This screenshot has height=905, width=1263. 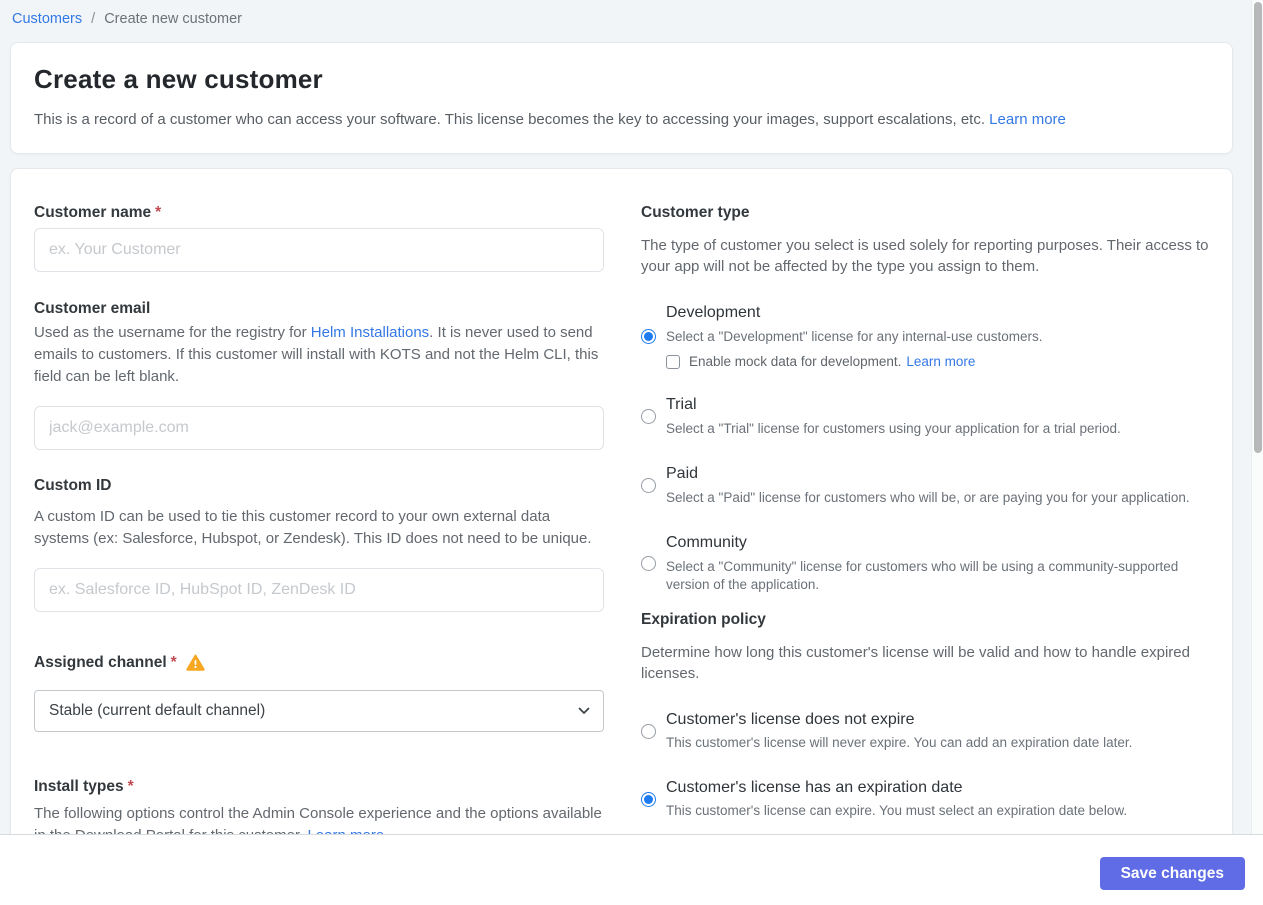 What do you see at coordinates (648, 336) in the screenshot?
I see `development-radio` at bounding box center [648, 336].